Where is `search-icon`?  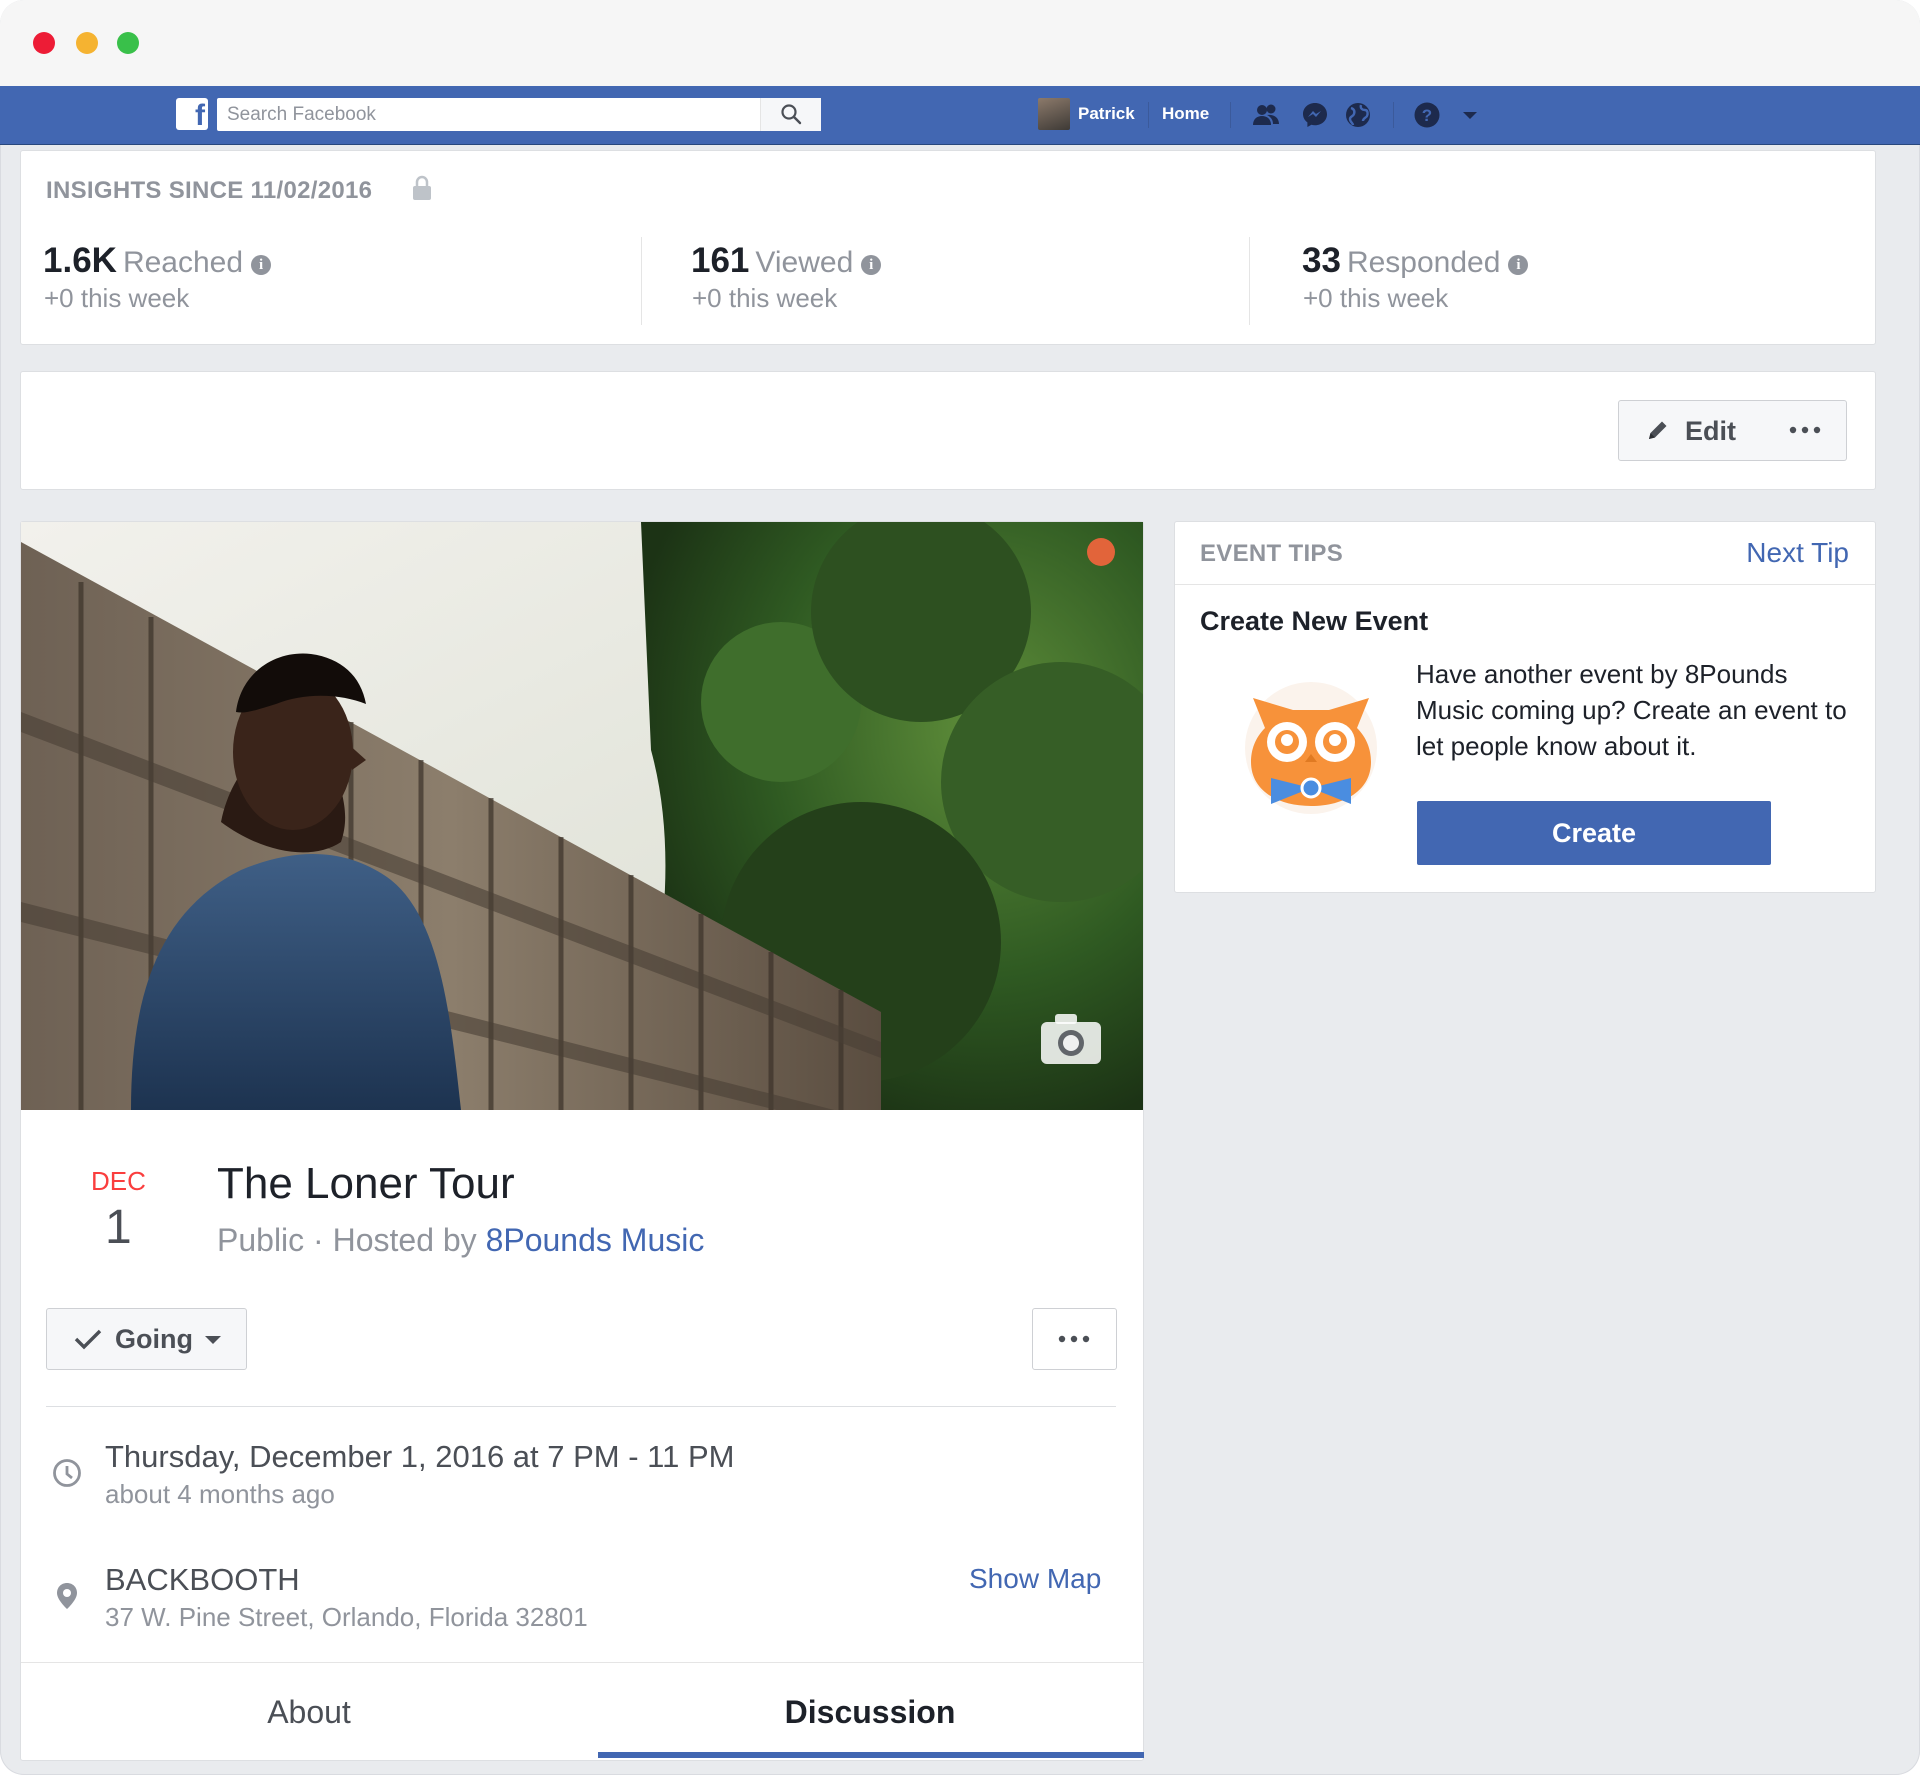
search-icon is located at coordinates (791, 114).